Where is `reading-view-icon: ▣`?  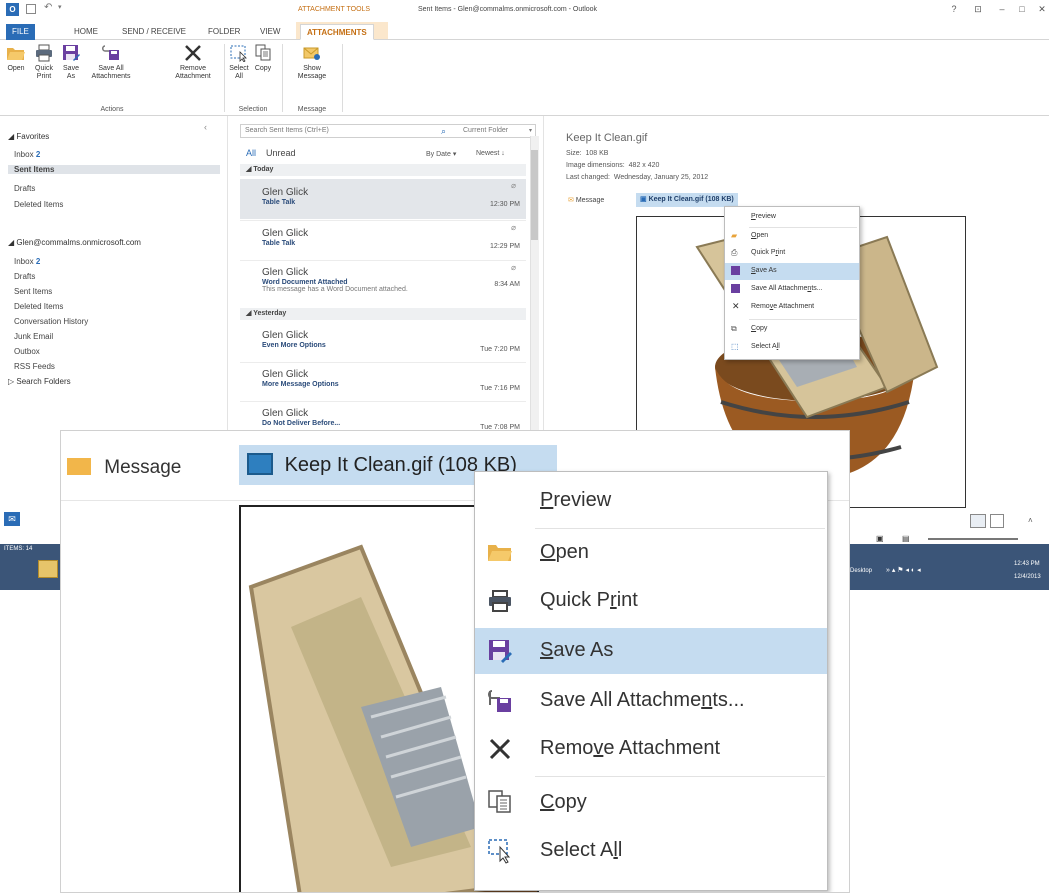 reading-view-icon: ▣ is located at coordinates (880, 538).